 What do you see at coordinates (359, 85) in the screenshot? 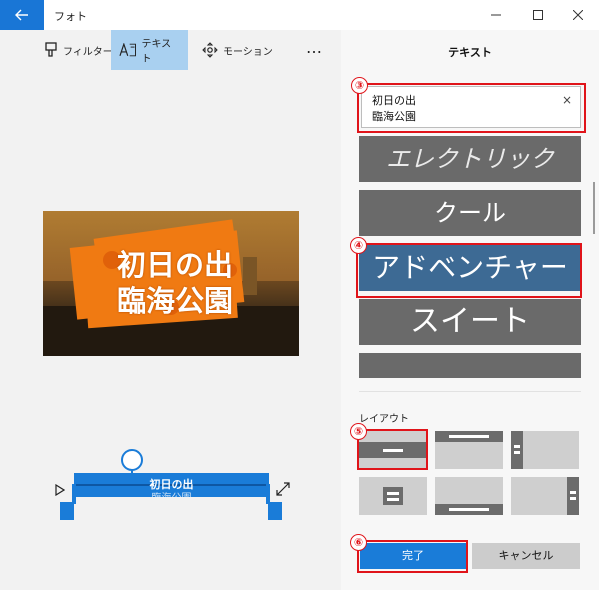
I see `annotation-badge: ③` at bounding box center [359, 85].